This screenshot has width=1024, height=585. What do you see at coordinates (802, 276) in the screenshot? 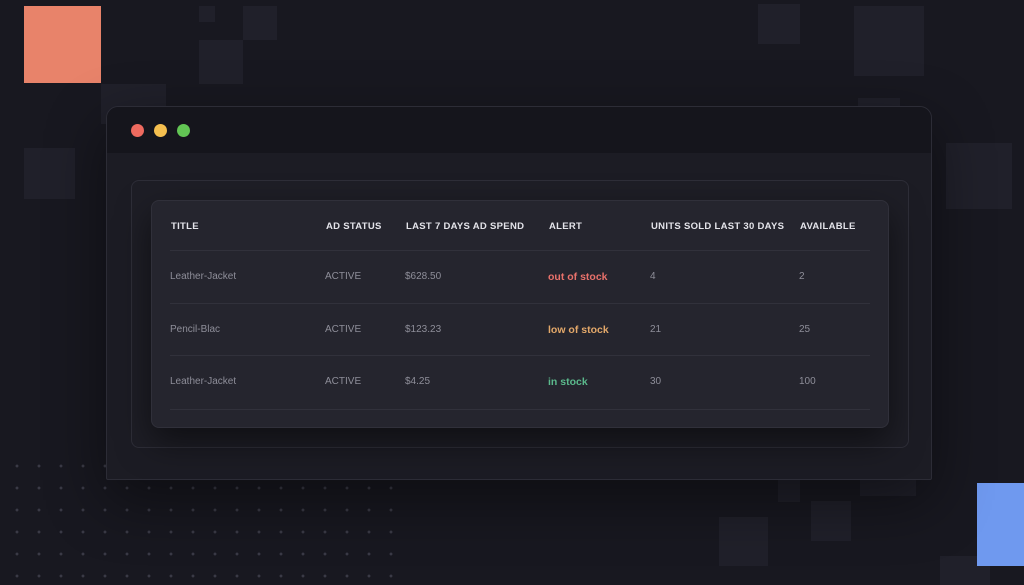
I see `available-count: 2` at bounding box center [802, 276].